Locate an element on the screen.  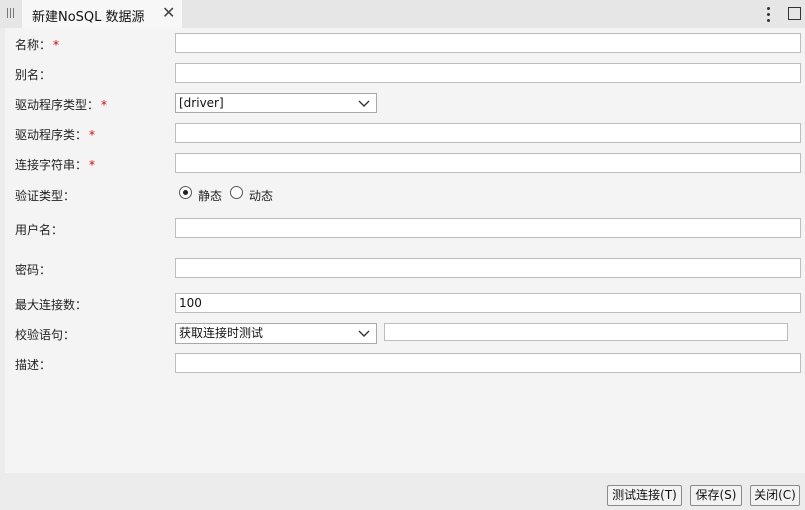
tab-new-nosql-datasource: 新建NoSQL 数据源 ✕ is located at coordinates (102, 14).